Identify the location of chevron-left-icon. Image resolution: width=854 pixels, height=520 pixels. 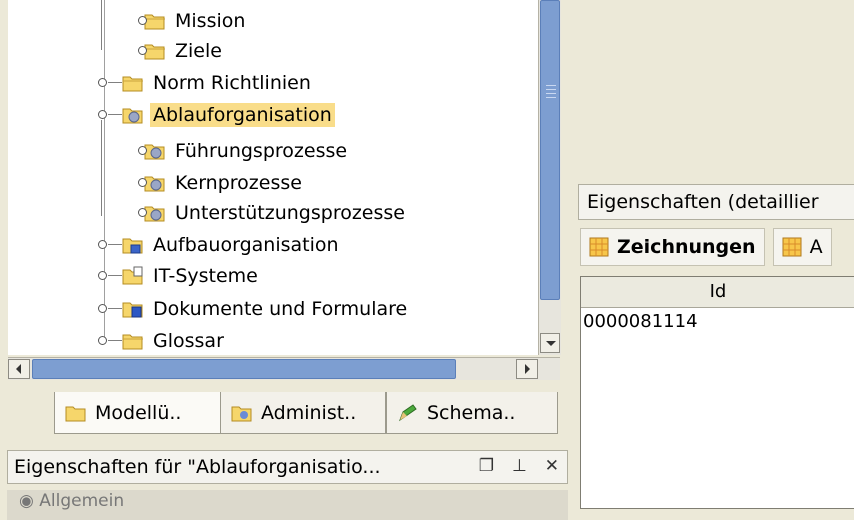
(18, 369).